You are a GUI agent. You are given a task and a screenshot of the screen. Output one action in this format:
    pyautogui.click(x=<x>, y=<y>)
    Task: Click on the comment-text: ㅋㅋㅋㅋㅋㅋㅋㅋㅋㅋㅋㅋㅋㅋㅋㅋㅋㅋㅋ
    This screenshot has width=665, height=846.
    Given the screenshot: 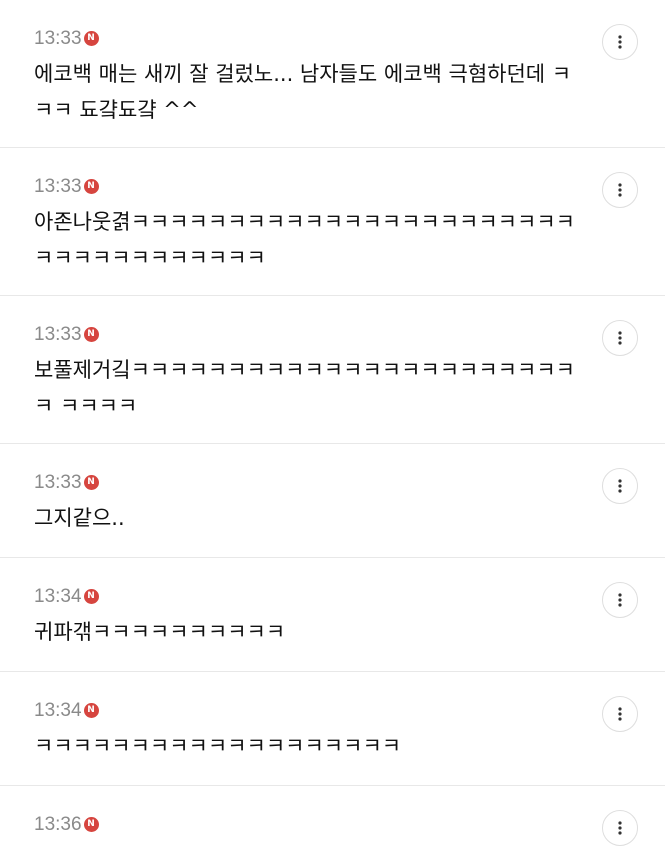 What is the action you would take?
    pyautogui.click(x=218, y=746)
    